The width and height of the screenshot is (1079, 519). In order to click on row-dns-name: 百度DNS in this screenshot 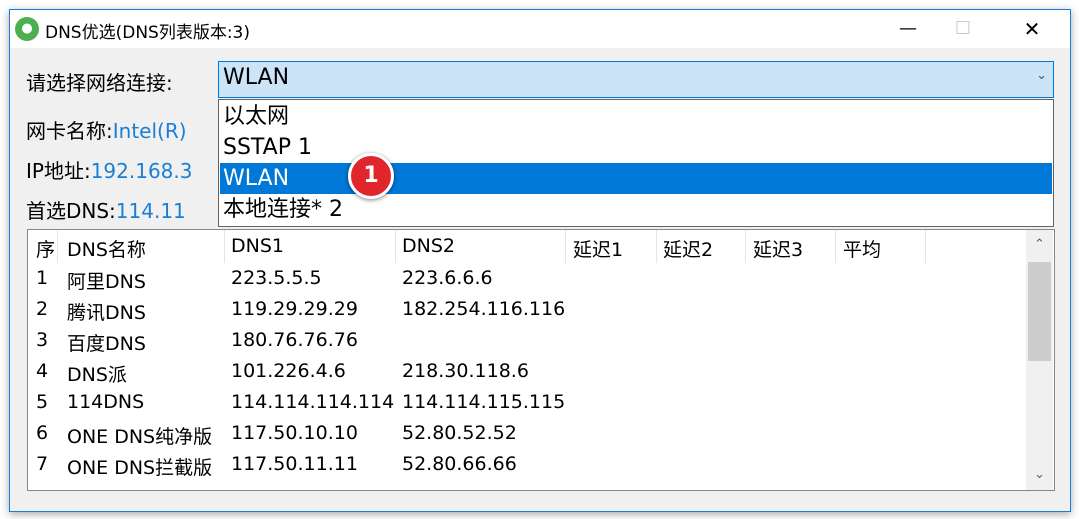, I will do `click(106, 344)`.